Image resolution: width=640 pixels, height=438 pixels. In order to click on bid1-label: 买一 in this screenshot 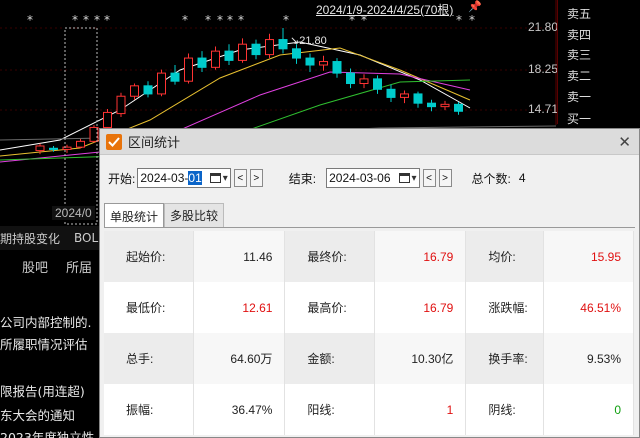, I will do `click(579, 119)`.